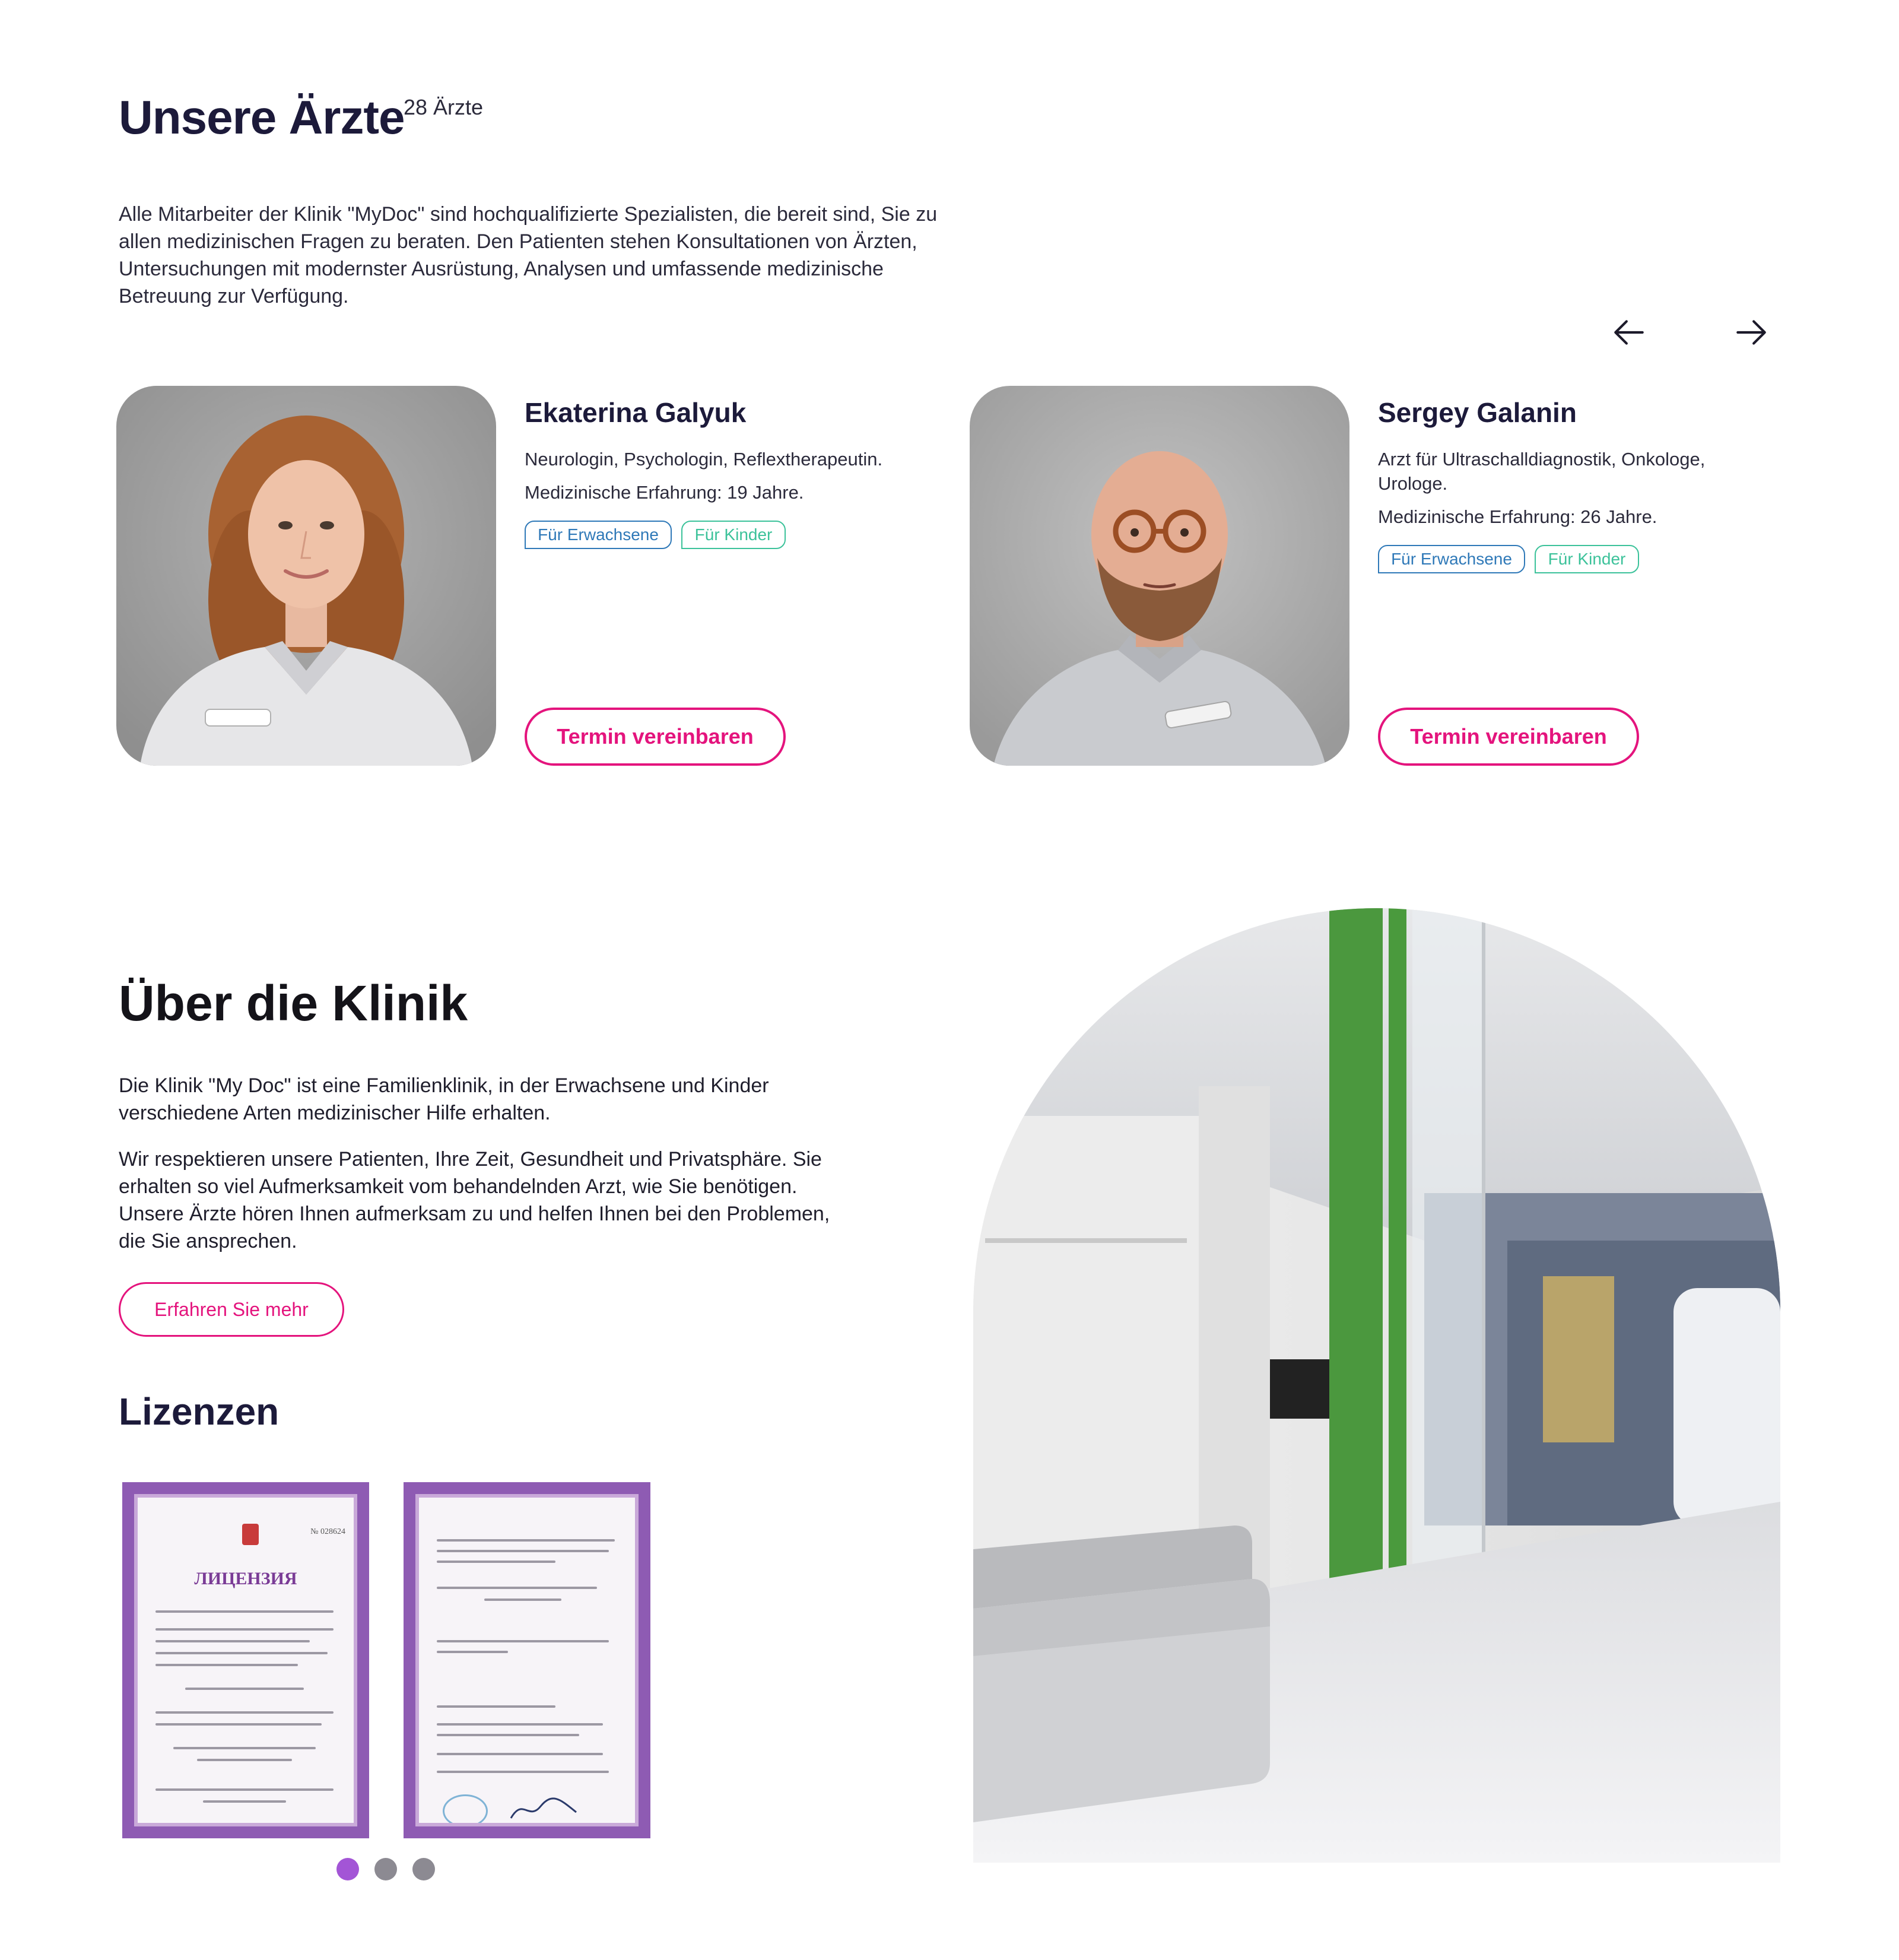  What do you see at coordinates (465, 1808) in the screenshot?
I see `stamp-icon` at bounding box center [465, 1808].